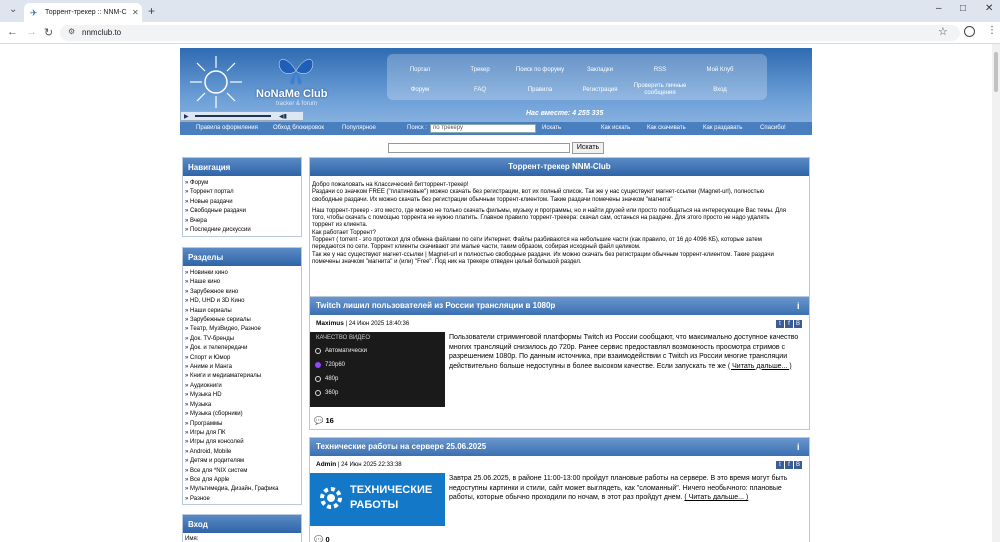 The height and width of the screenshot is (542, 1000). I want to click on menu-kebab-icon: ⋮, so click(992, 30).